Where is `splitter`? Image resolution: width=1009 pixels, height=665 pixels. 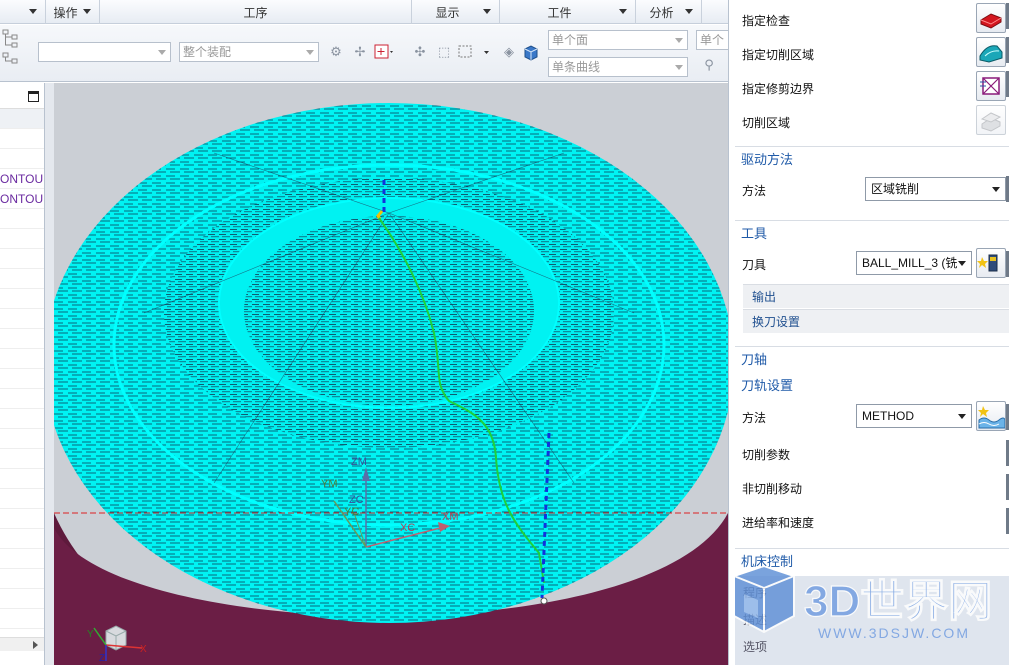
splitter is located at coordinates (49, 374).